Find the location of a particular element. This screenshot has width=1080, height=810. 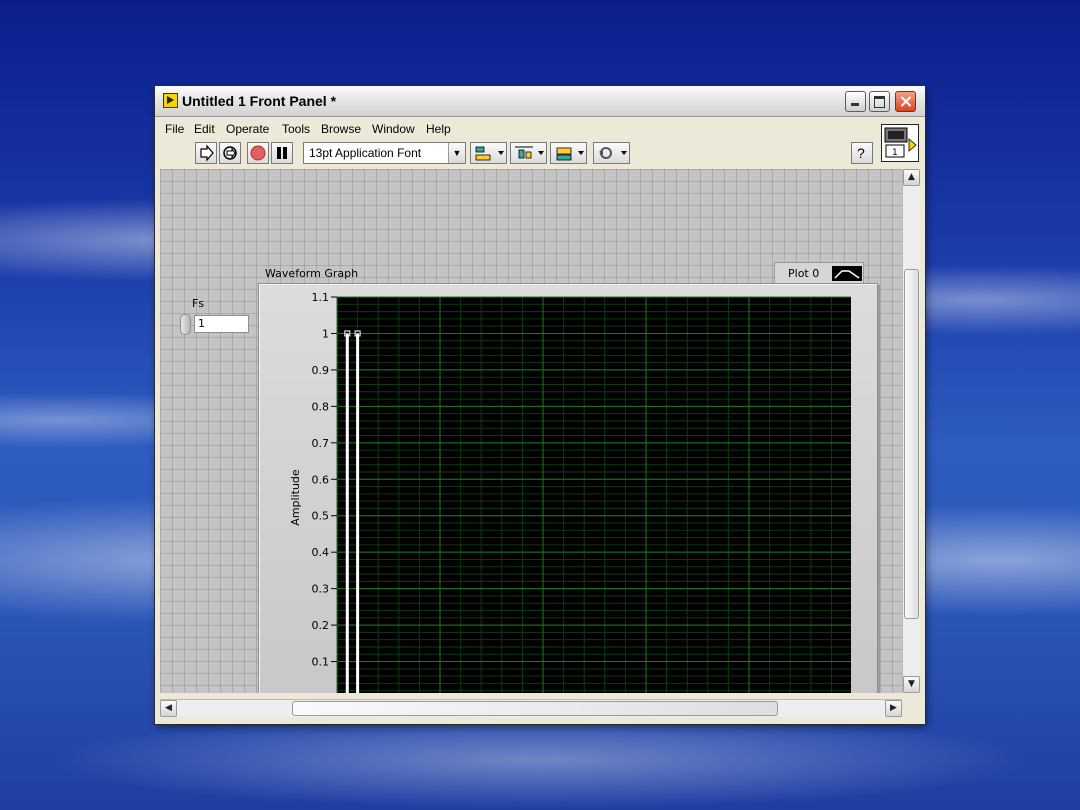

distribute-objects-icon is located at coordinates (529, 152).